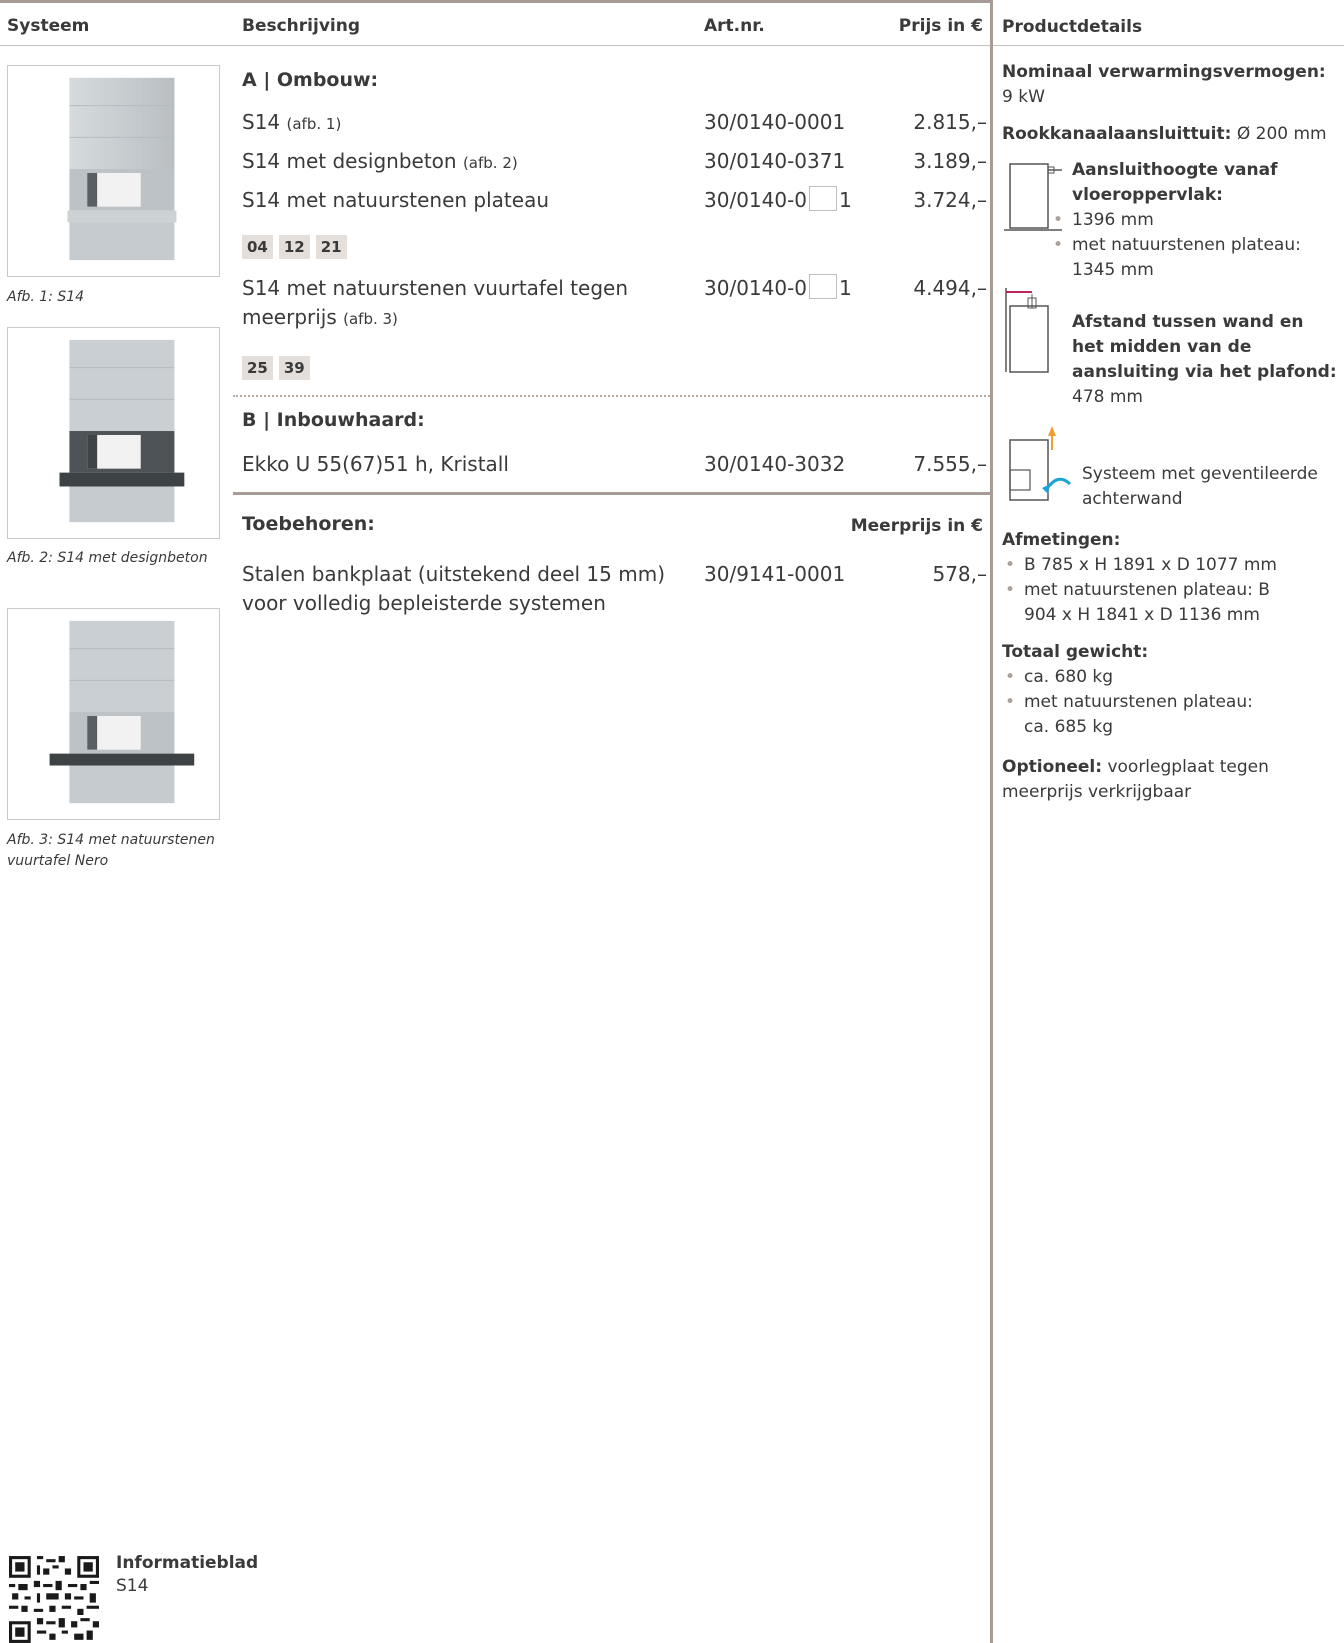  What do you see at coordinates (113, 433) in the screenshot?
I see `figure-2-image` at bounding box center [113, 433].